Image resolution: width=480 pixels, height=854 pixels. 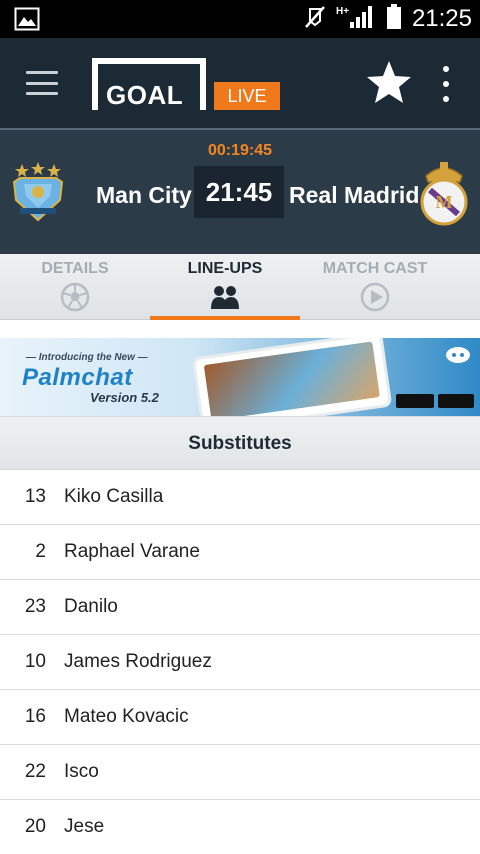 What do you see at coordinates (441, 18) in the screenshot?
I see `status-time: 21:25` at bounding box center [441, 18].